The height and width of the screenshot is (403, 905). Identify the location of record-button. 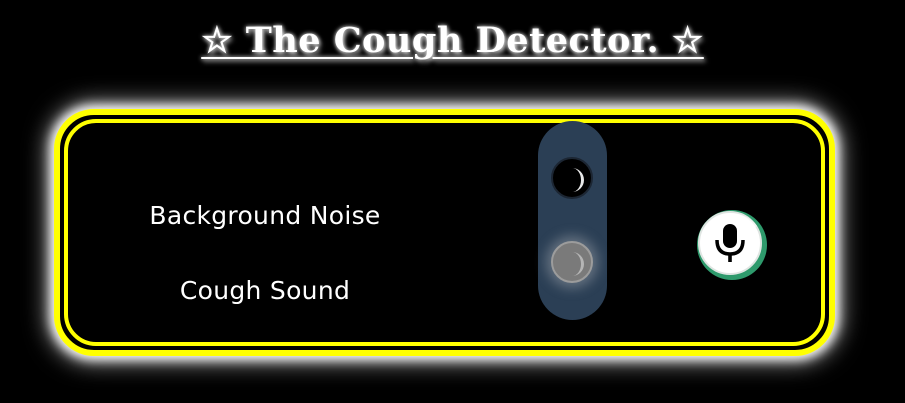
(732, 245).